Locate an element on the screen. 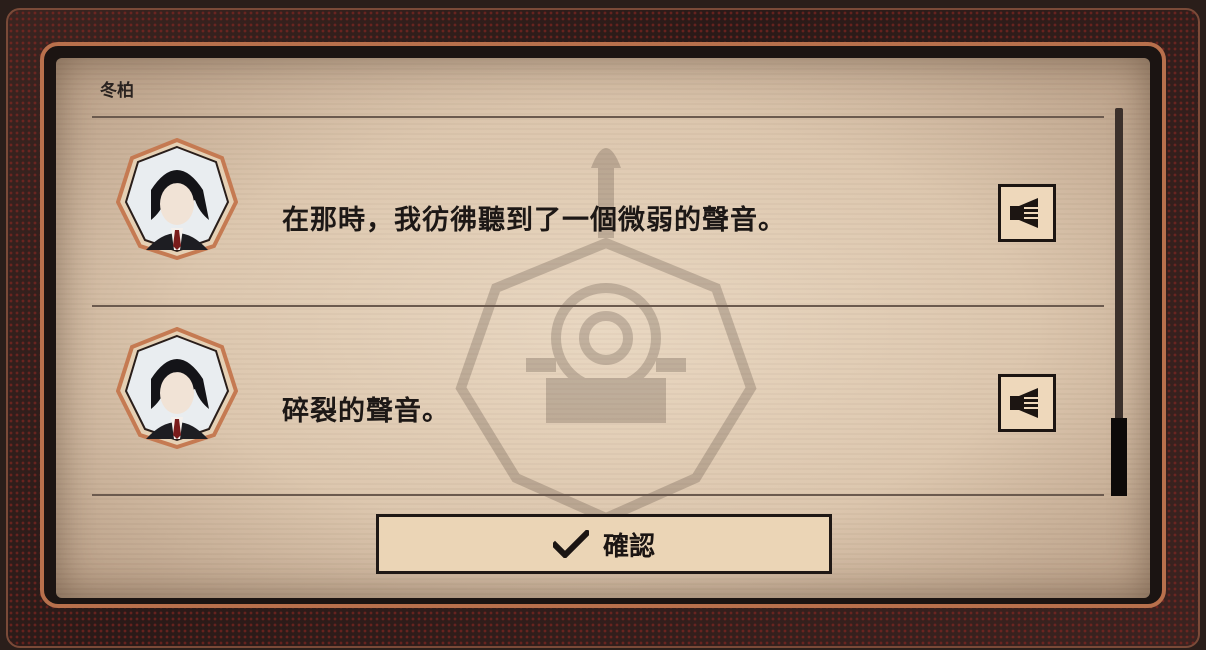  checkmark-icon is located at coordinates (570, 544).